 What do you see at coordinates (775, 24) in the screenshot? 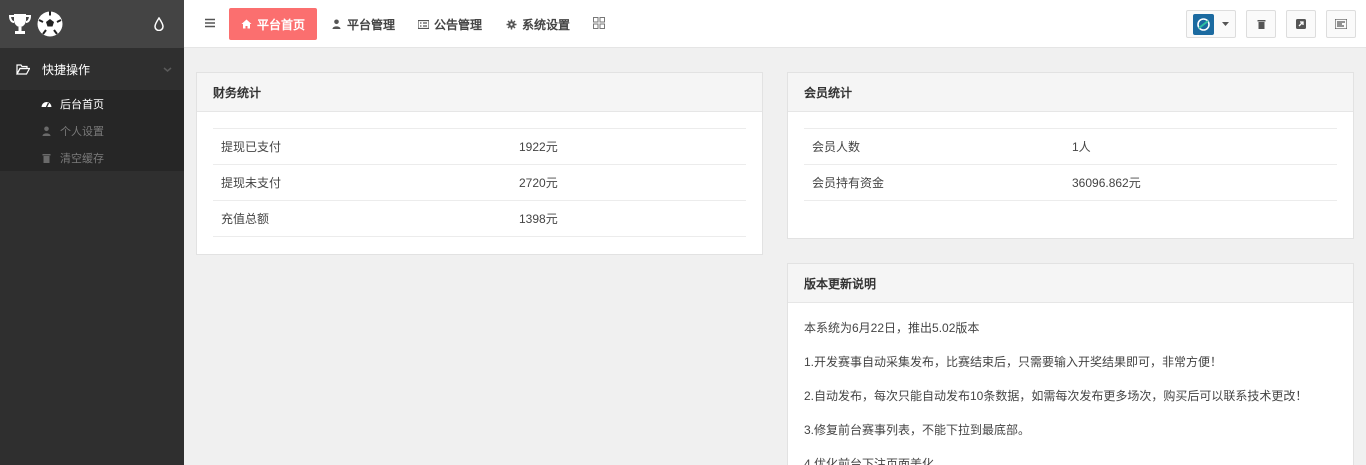
I see `top-navbar: 平台首页 平台管理 公告管理 系统设置` at bounding box center [775, 24].